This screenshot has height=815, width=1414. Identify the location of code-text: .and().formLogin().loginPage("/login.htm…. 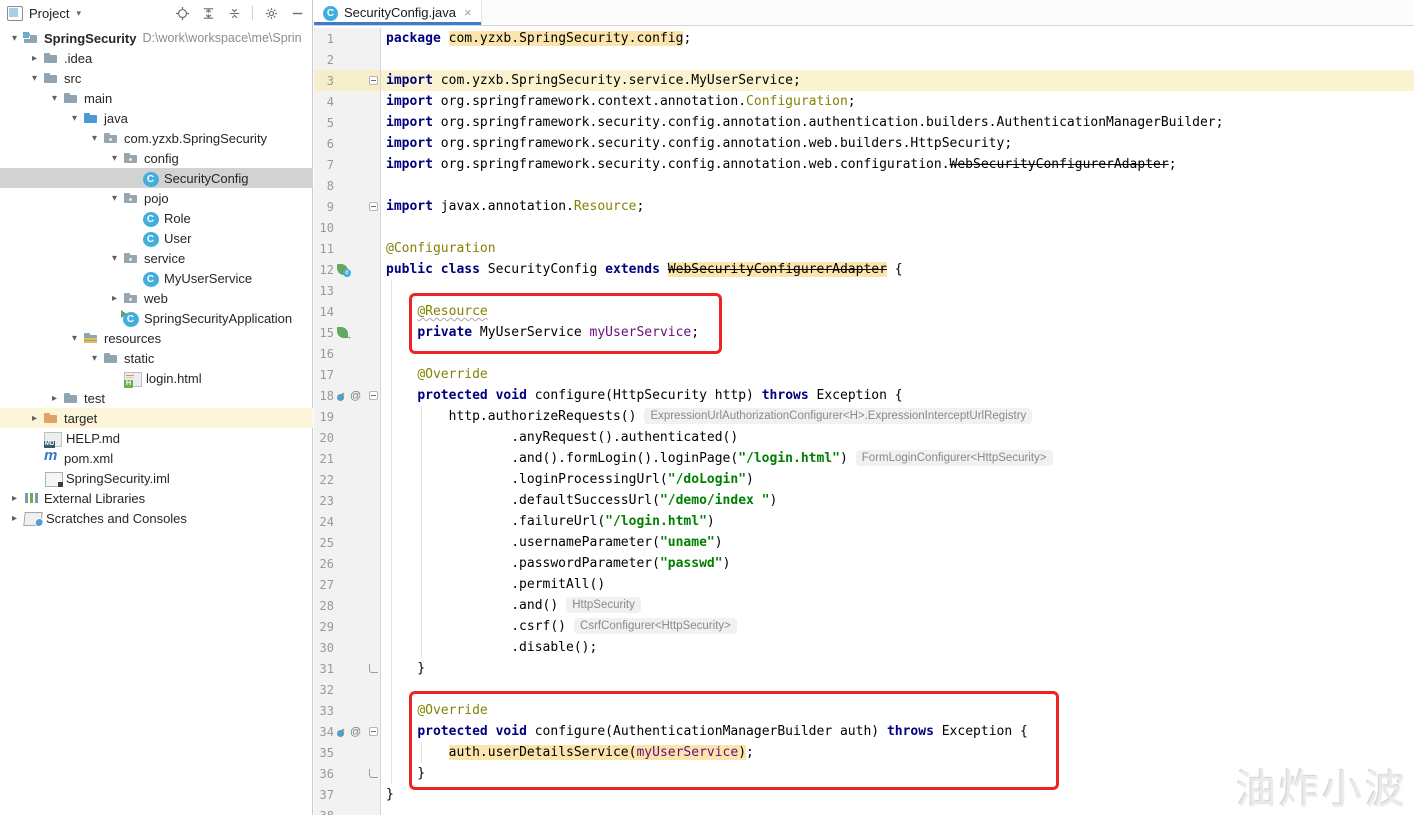
(897, 458).